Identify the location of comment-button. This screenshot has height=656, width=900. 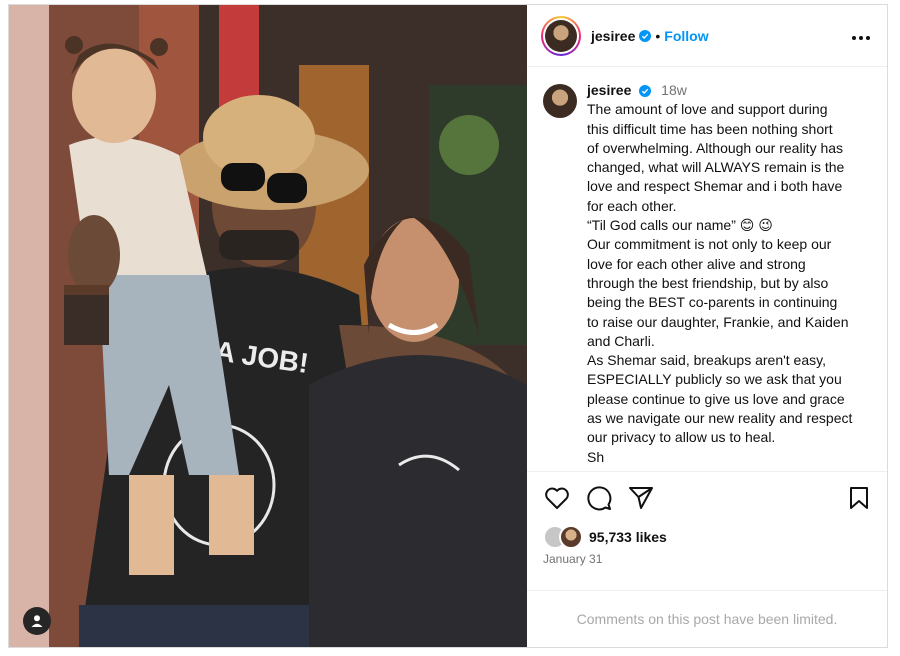
(599, 498).